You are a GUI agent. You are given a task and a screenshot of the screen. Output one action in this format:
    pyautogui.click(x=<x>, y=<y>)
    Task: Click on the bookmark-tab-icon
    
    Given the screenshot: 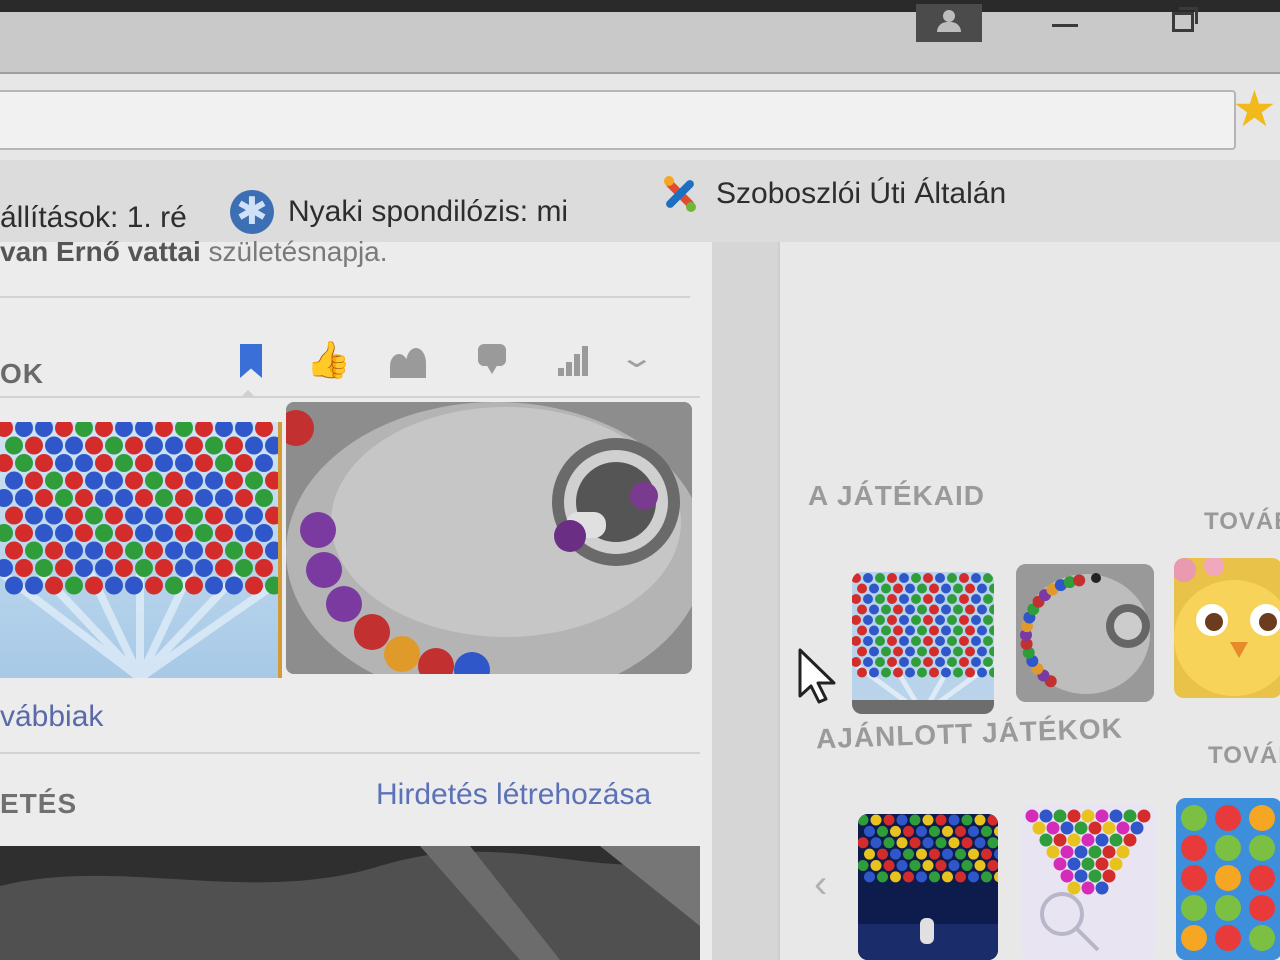 What is the action you would take?
    pyautogui.click(x=252, y=369)
    